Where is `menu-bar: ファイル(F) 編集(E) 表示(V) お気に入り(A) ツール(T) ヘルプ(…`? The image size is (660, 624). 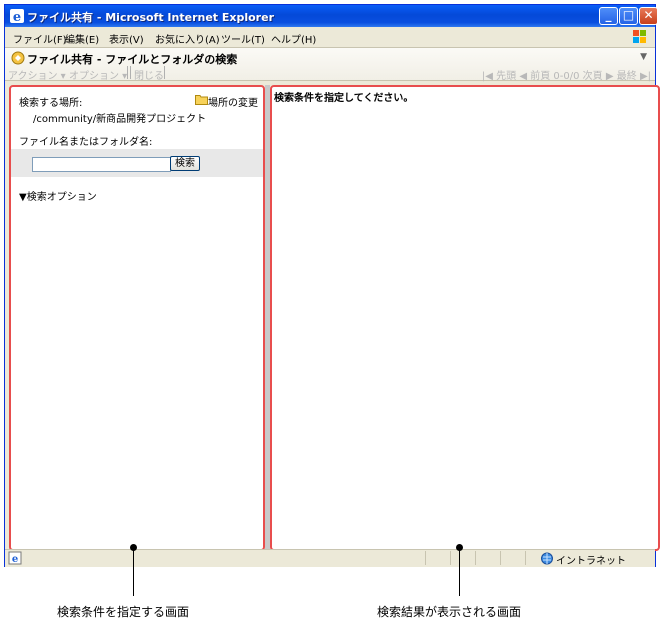 menu-bar: ファイル(F) 編集(E) 表示(V) お気に入り(A) ツール(T) ヘルプ(… is located at coordinates (330, 37).